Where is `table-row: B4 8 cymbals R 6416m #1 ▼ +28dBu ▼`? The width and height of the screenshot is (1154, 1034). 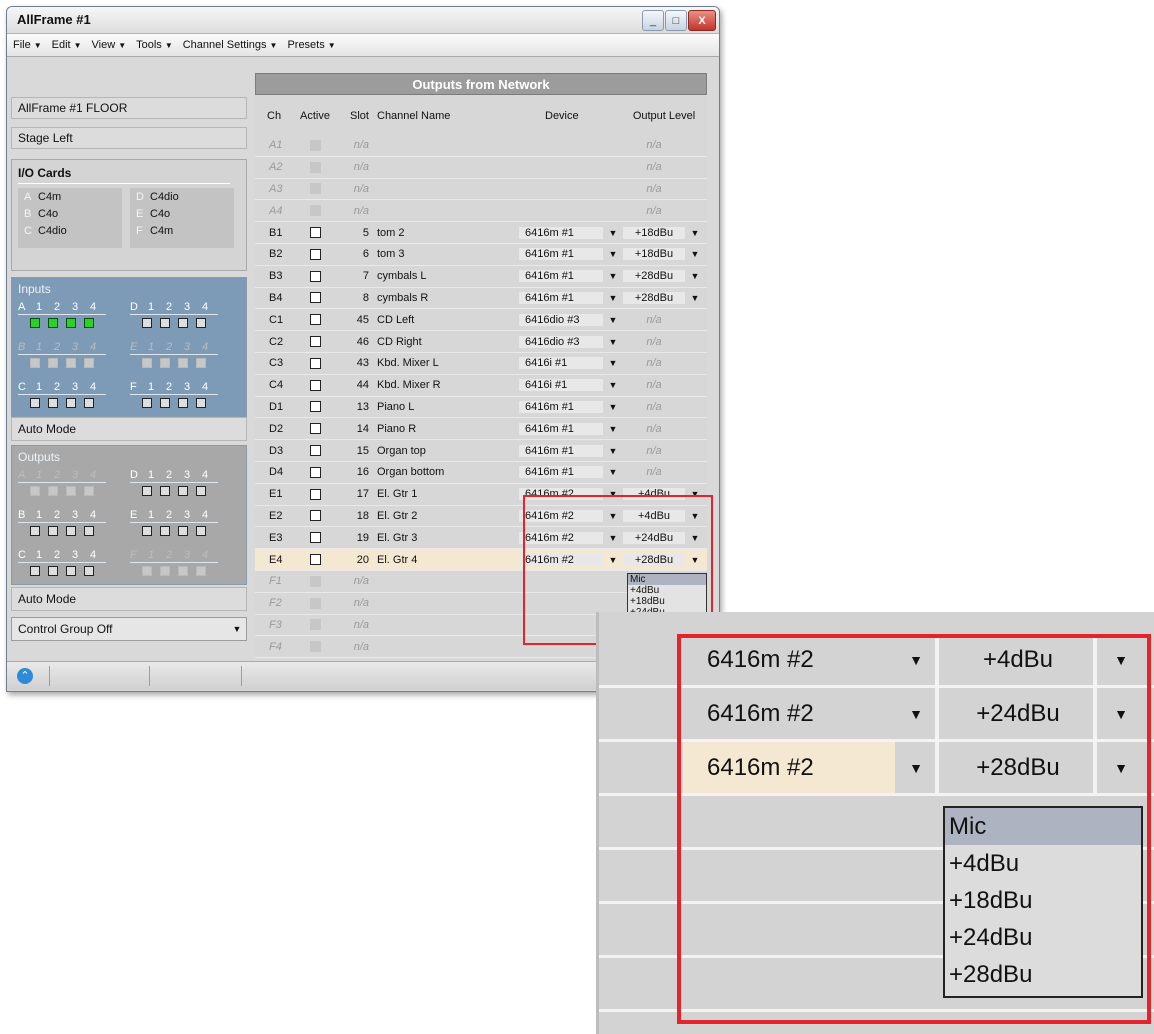
table-row: B4 8 cymbals R 6416m #1 ▼ +28dBu ▼ is located at coordinates (481, 299).